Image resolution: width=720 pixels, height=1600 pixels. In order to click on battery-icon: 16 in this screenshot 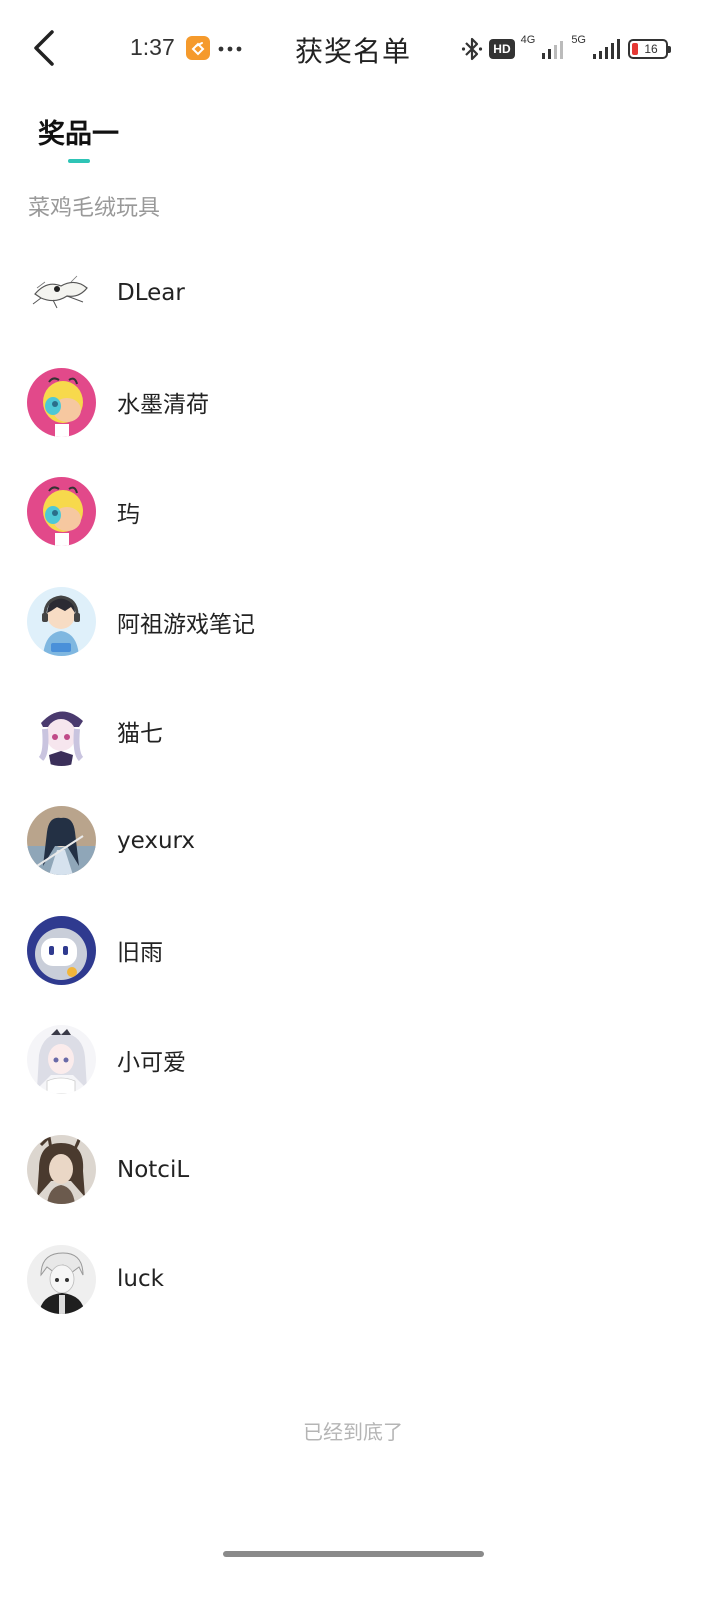, I will do `click(649, 49)`.